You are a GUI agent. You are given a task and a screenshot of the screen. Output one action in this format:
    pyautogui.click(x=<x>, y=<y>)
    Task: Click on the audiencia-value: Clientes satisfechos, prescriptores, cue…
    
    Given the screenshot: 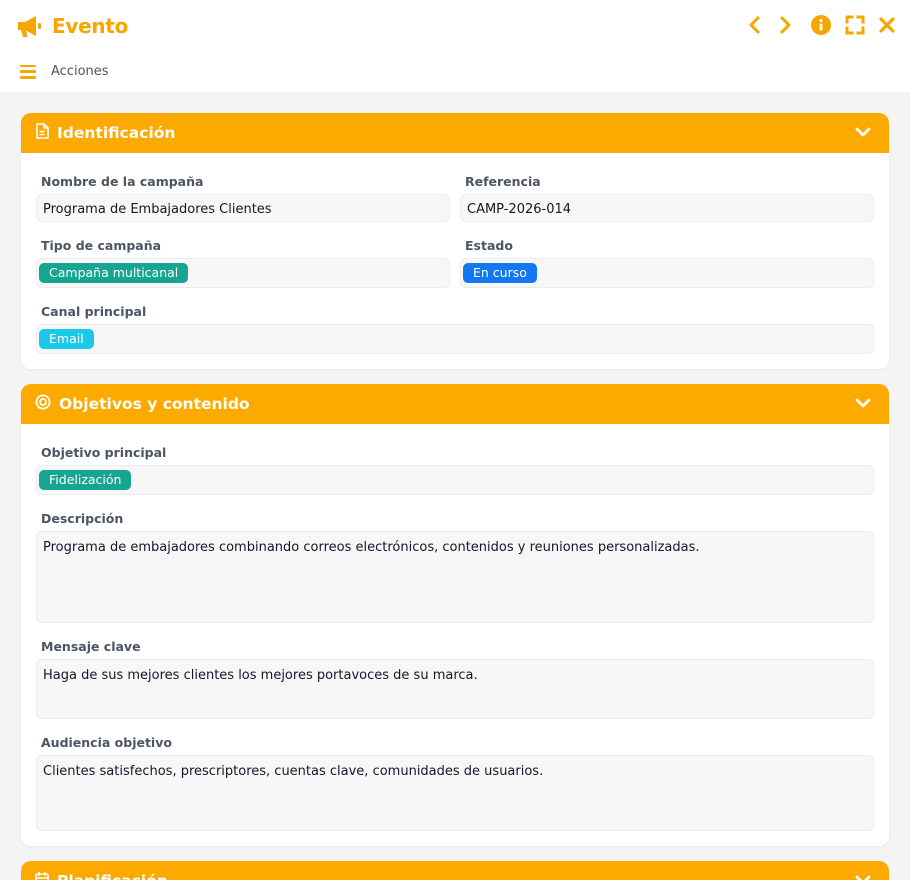 What is the action you would take?
    pyautogui.click(x=293, y=771)
    